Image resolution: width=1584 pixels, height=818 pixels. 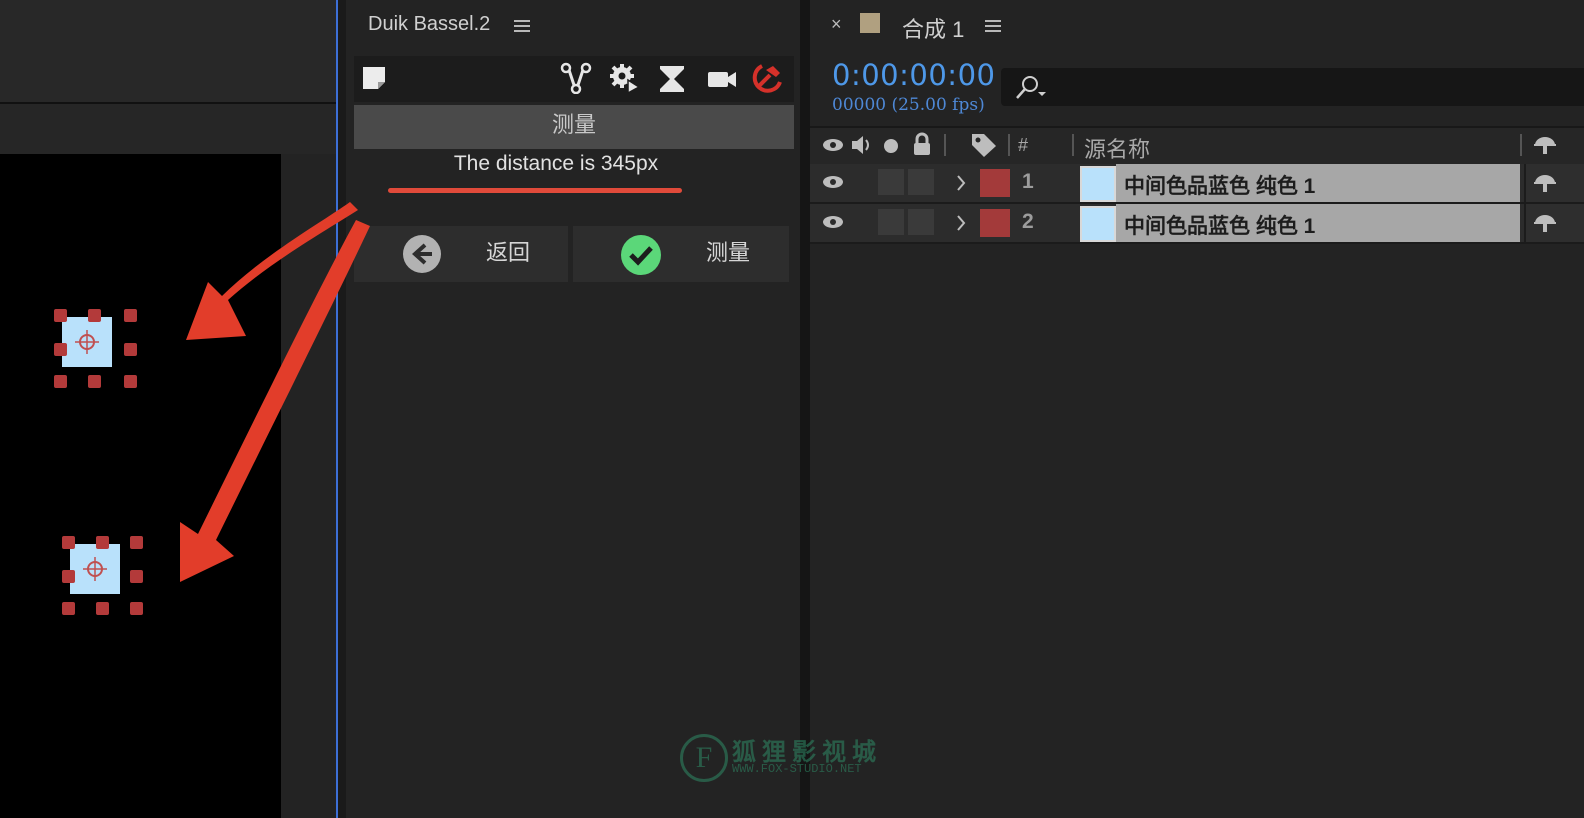 What do you see at coordinates (1197, 146) in the screenshot?
I see `layer-column-headers: # 源名称` at bounding box center [1197, 146].